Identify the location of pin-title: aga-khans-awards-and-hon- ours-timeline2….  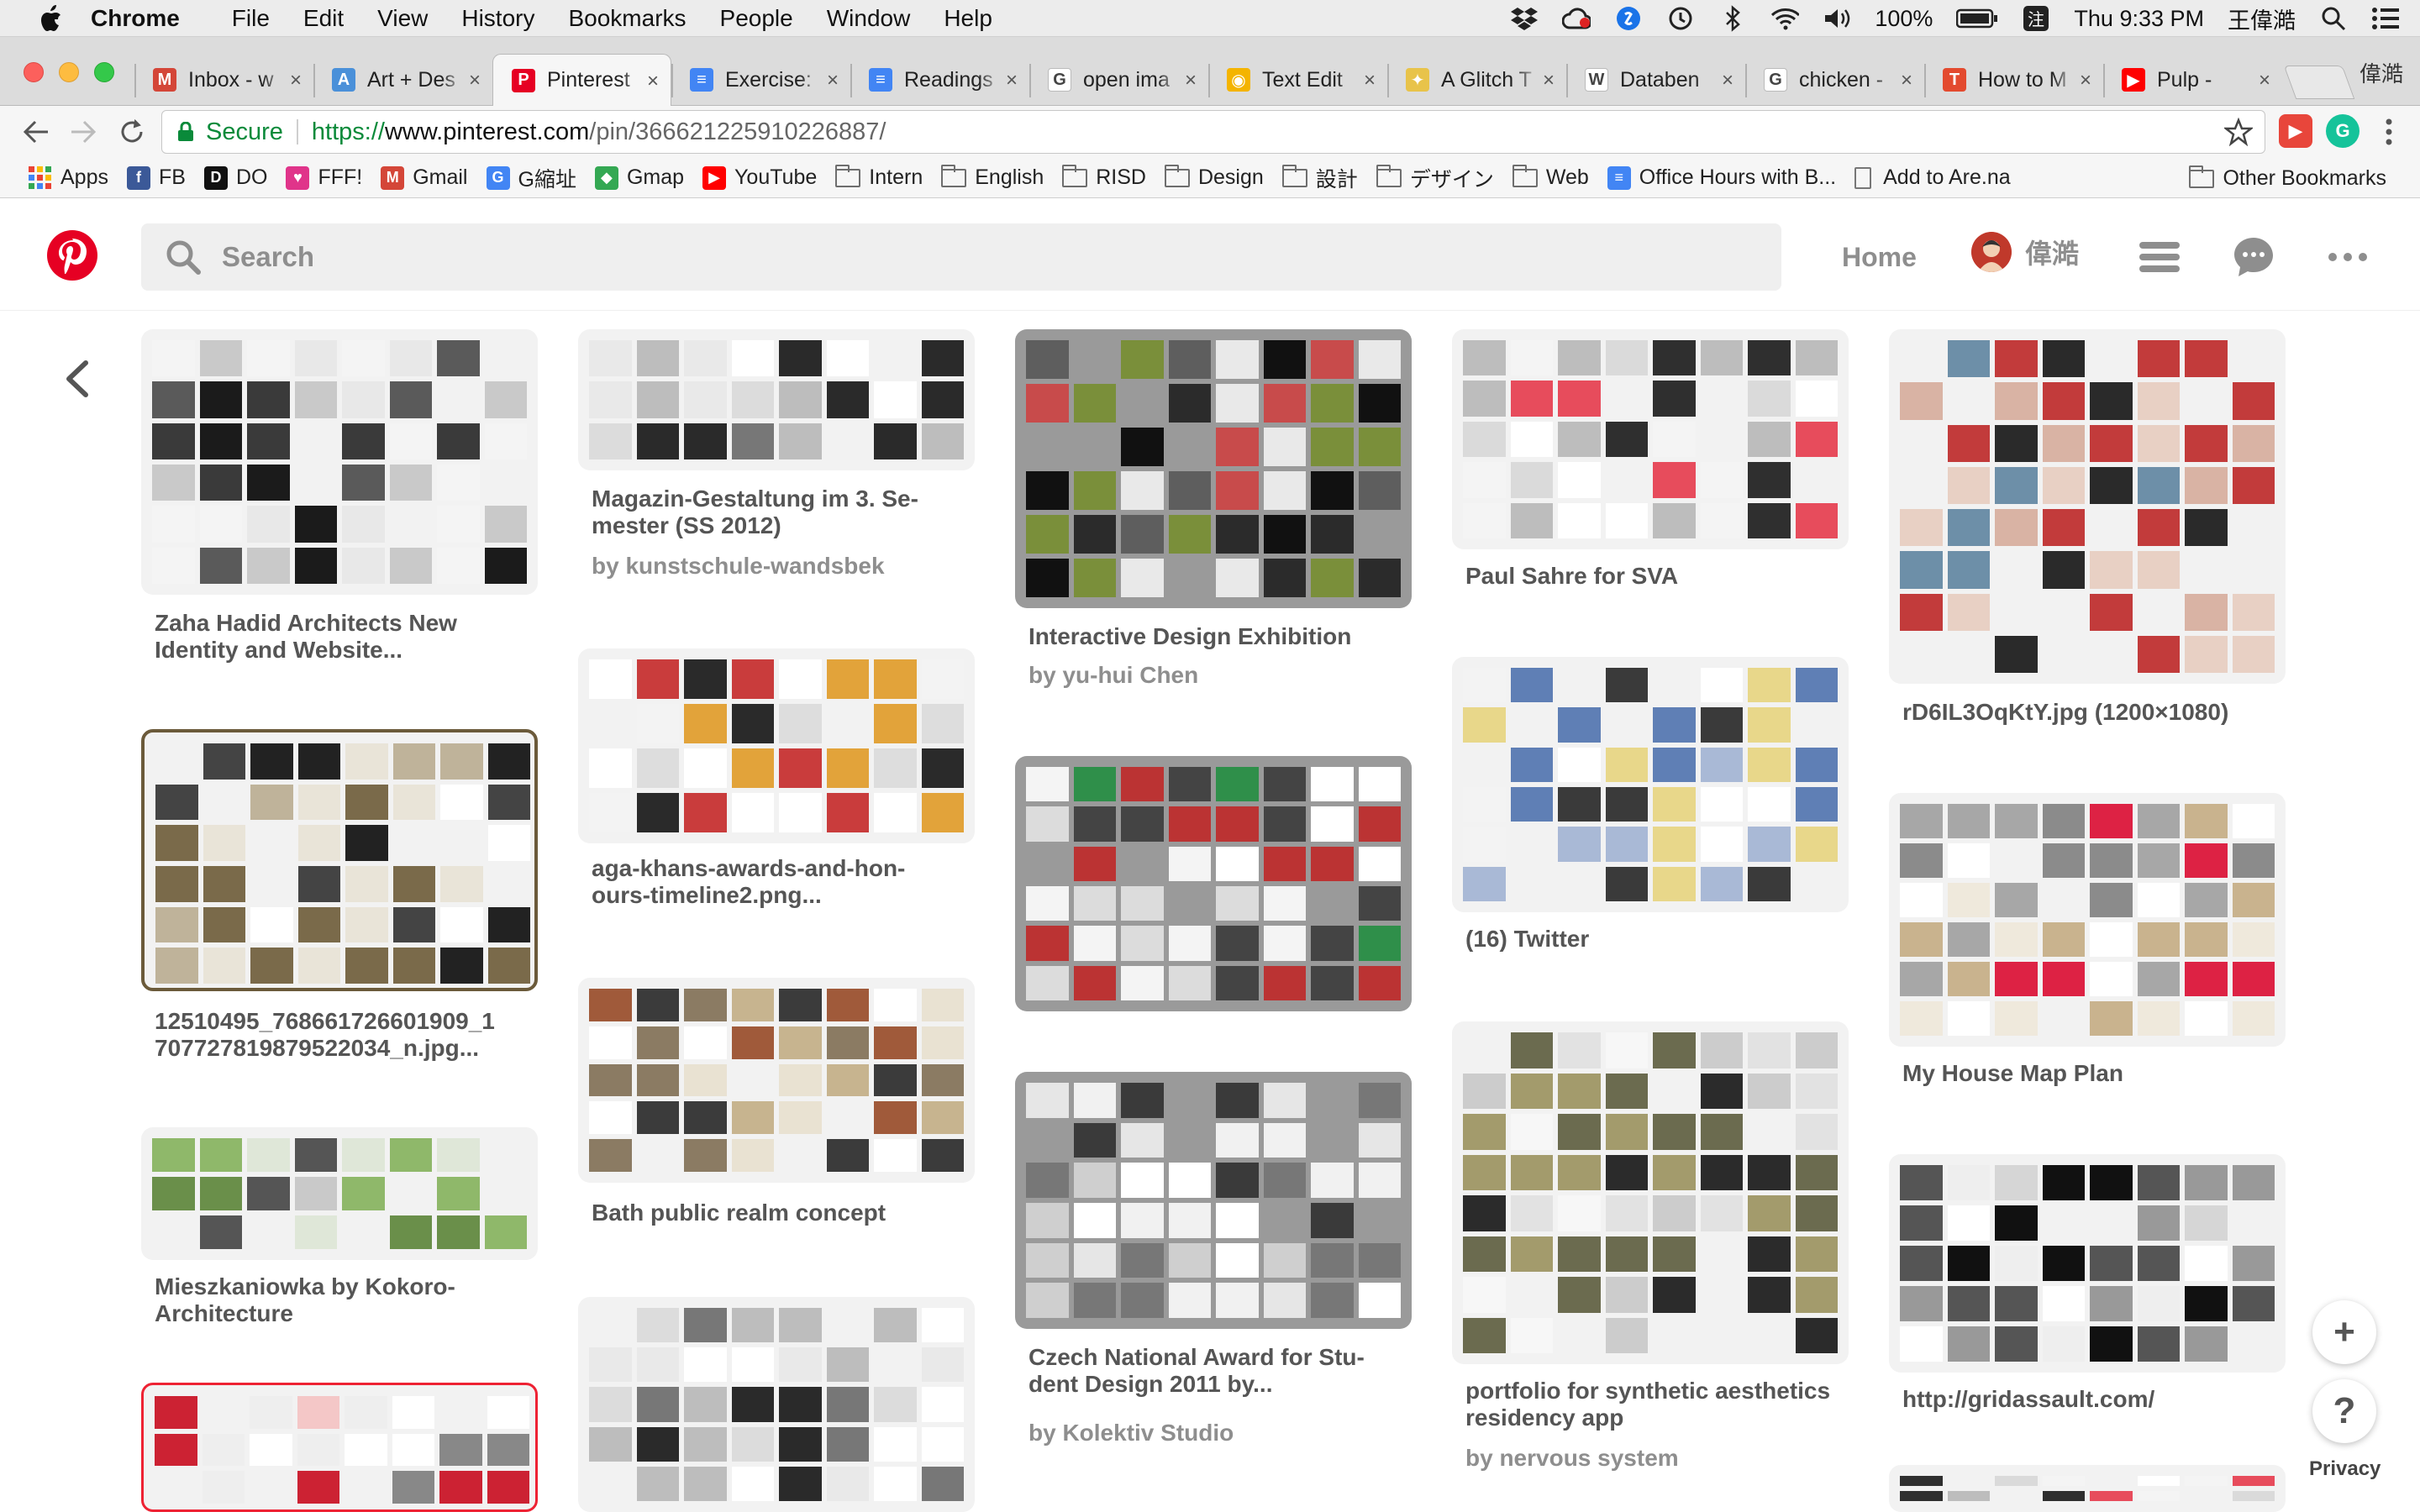
(749, 882).